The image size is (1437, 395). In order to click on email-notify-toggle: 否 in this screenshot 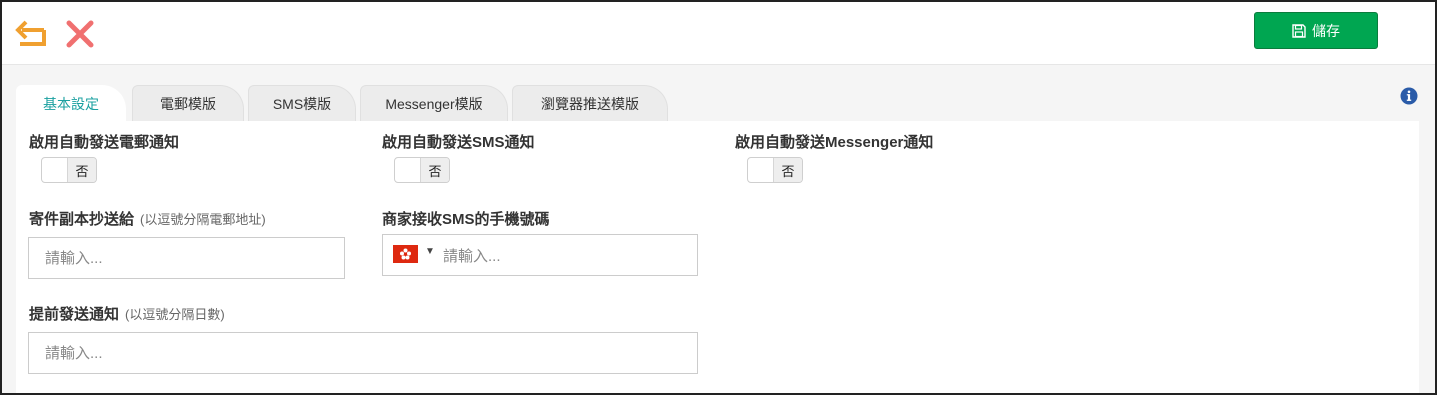, I will do `click(69, 170)`.